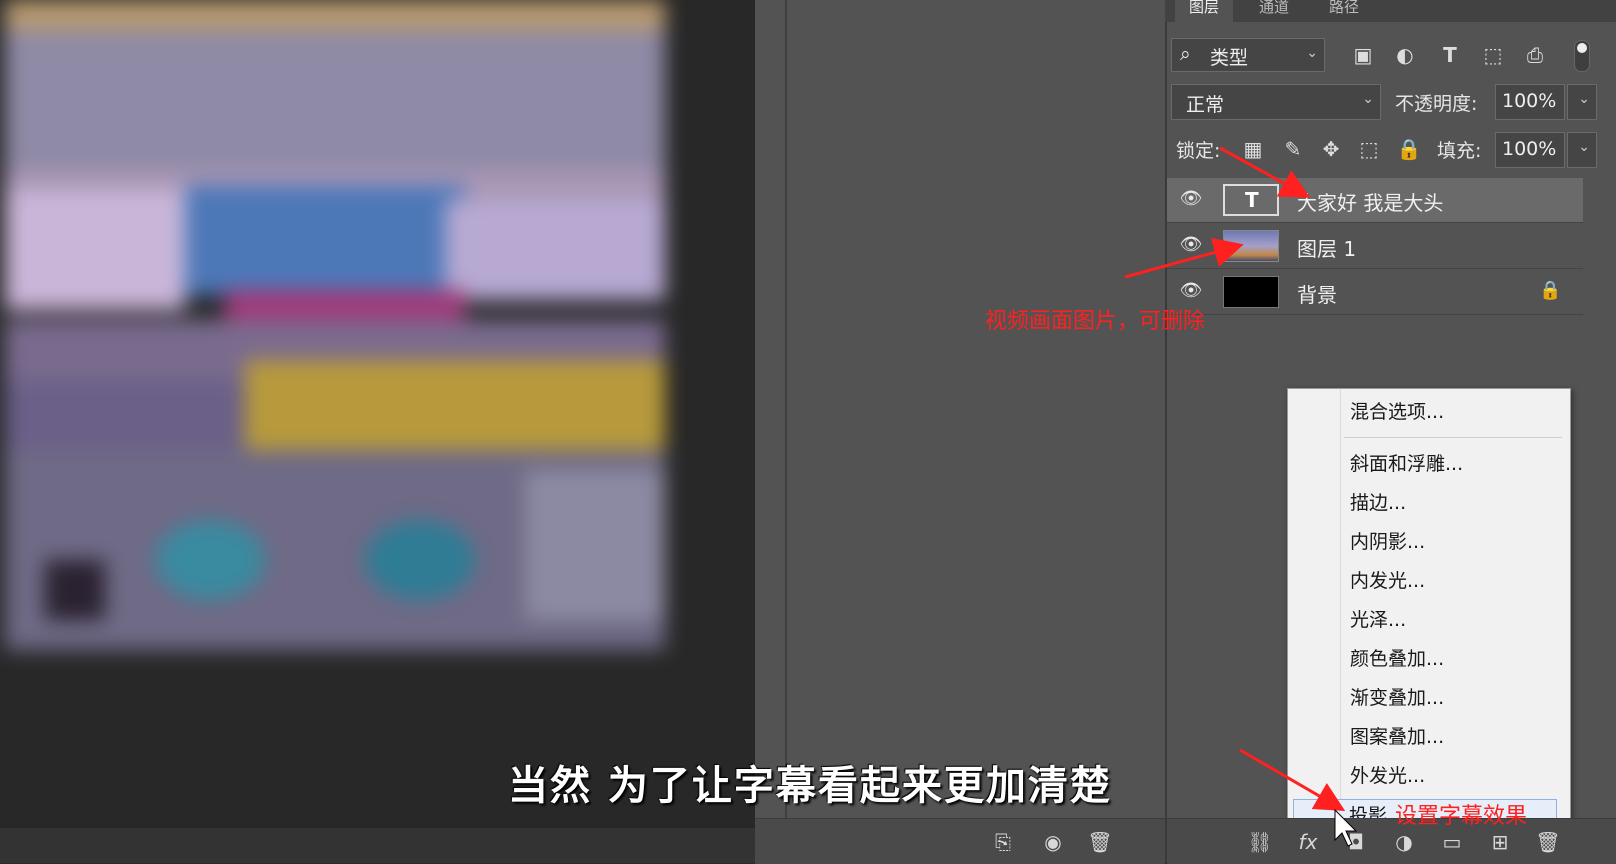 This screenshot has width=1616, height=864. Describe the element at coordinates (1331, 149) in the screenshot. I see `lock-position-icon: ✥` at that location.